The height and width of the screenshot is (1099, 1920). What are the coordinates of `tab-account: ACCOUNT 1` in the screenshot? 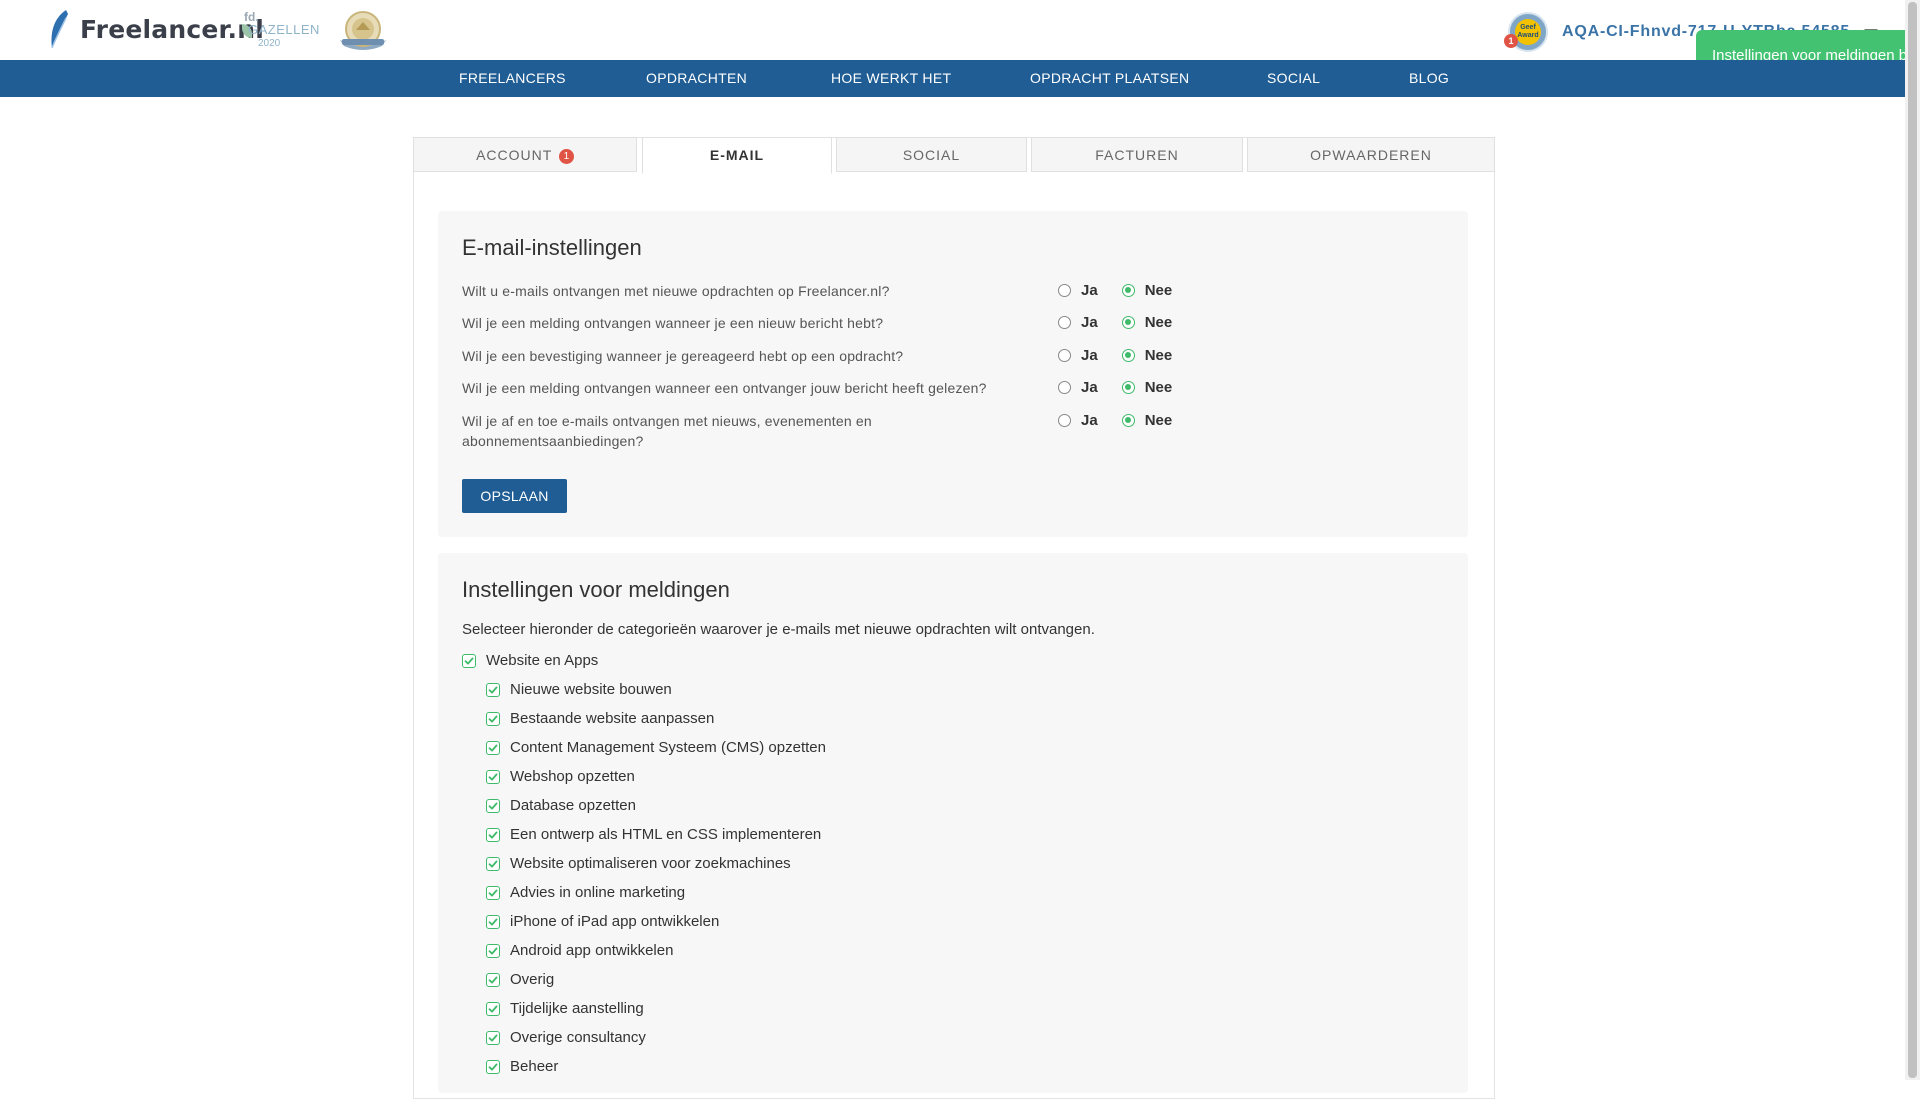 It's located at (525, 154).